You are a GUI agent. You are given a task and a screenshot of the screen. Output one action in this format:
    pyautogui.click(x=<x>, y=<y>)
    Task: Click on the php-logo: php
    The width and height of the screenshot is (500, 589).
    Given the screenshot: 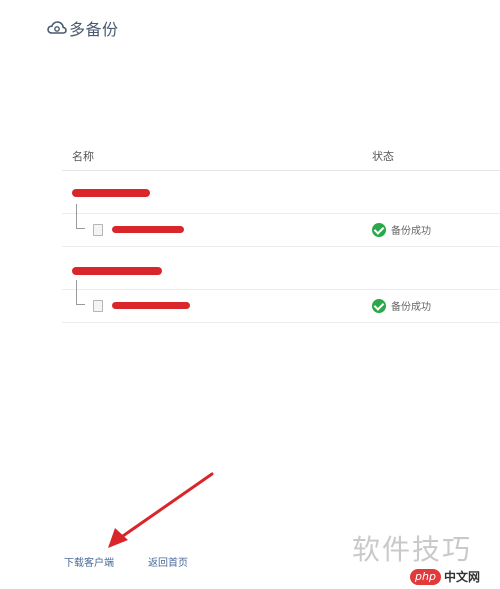 What is the action you would take?
    pyautogui.click(x=425, y=576)
    